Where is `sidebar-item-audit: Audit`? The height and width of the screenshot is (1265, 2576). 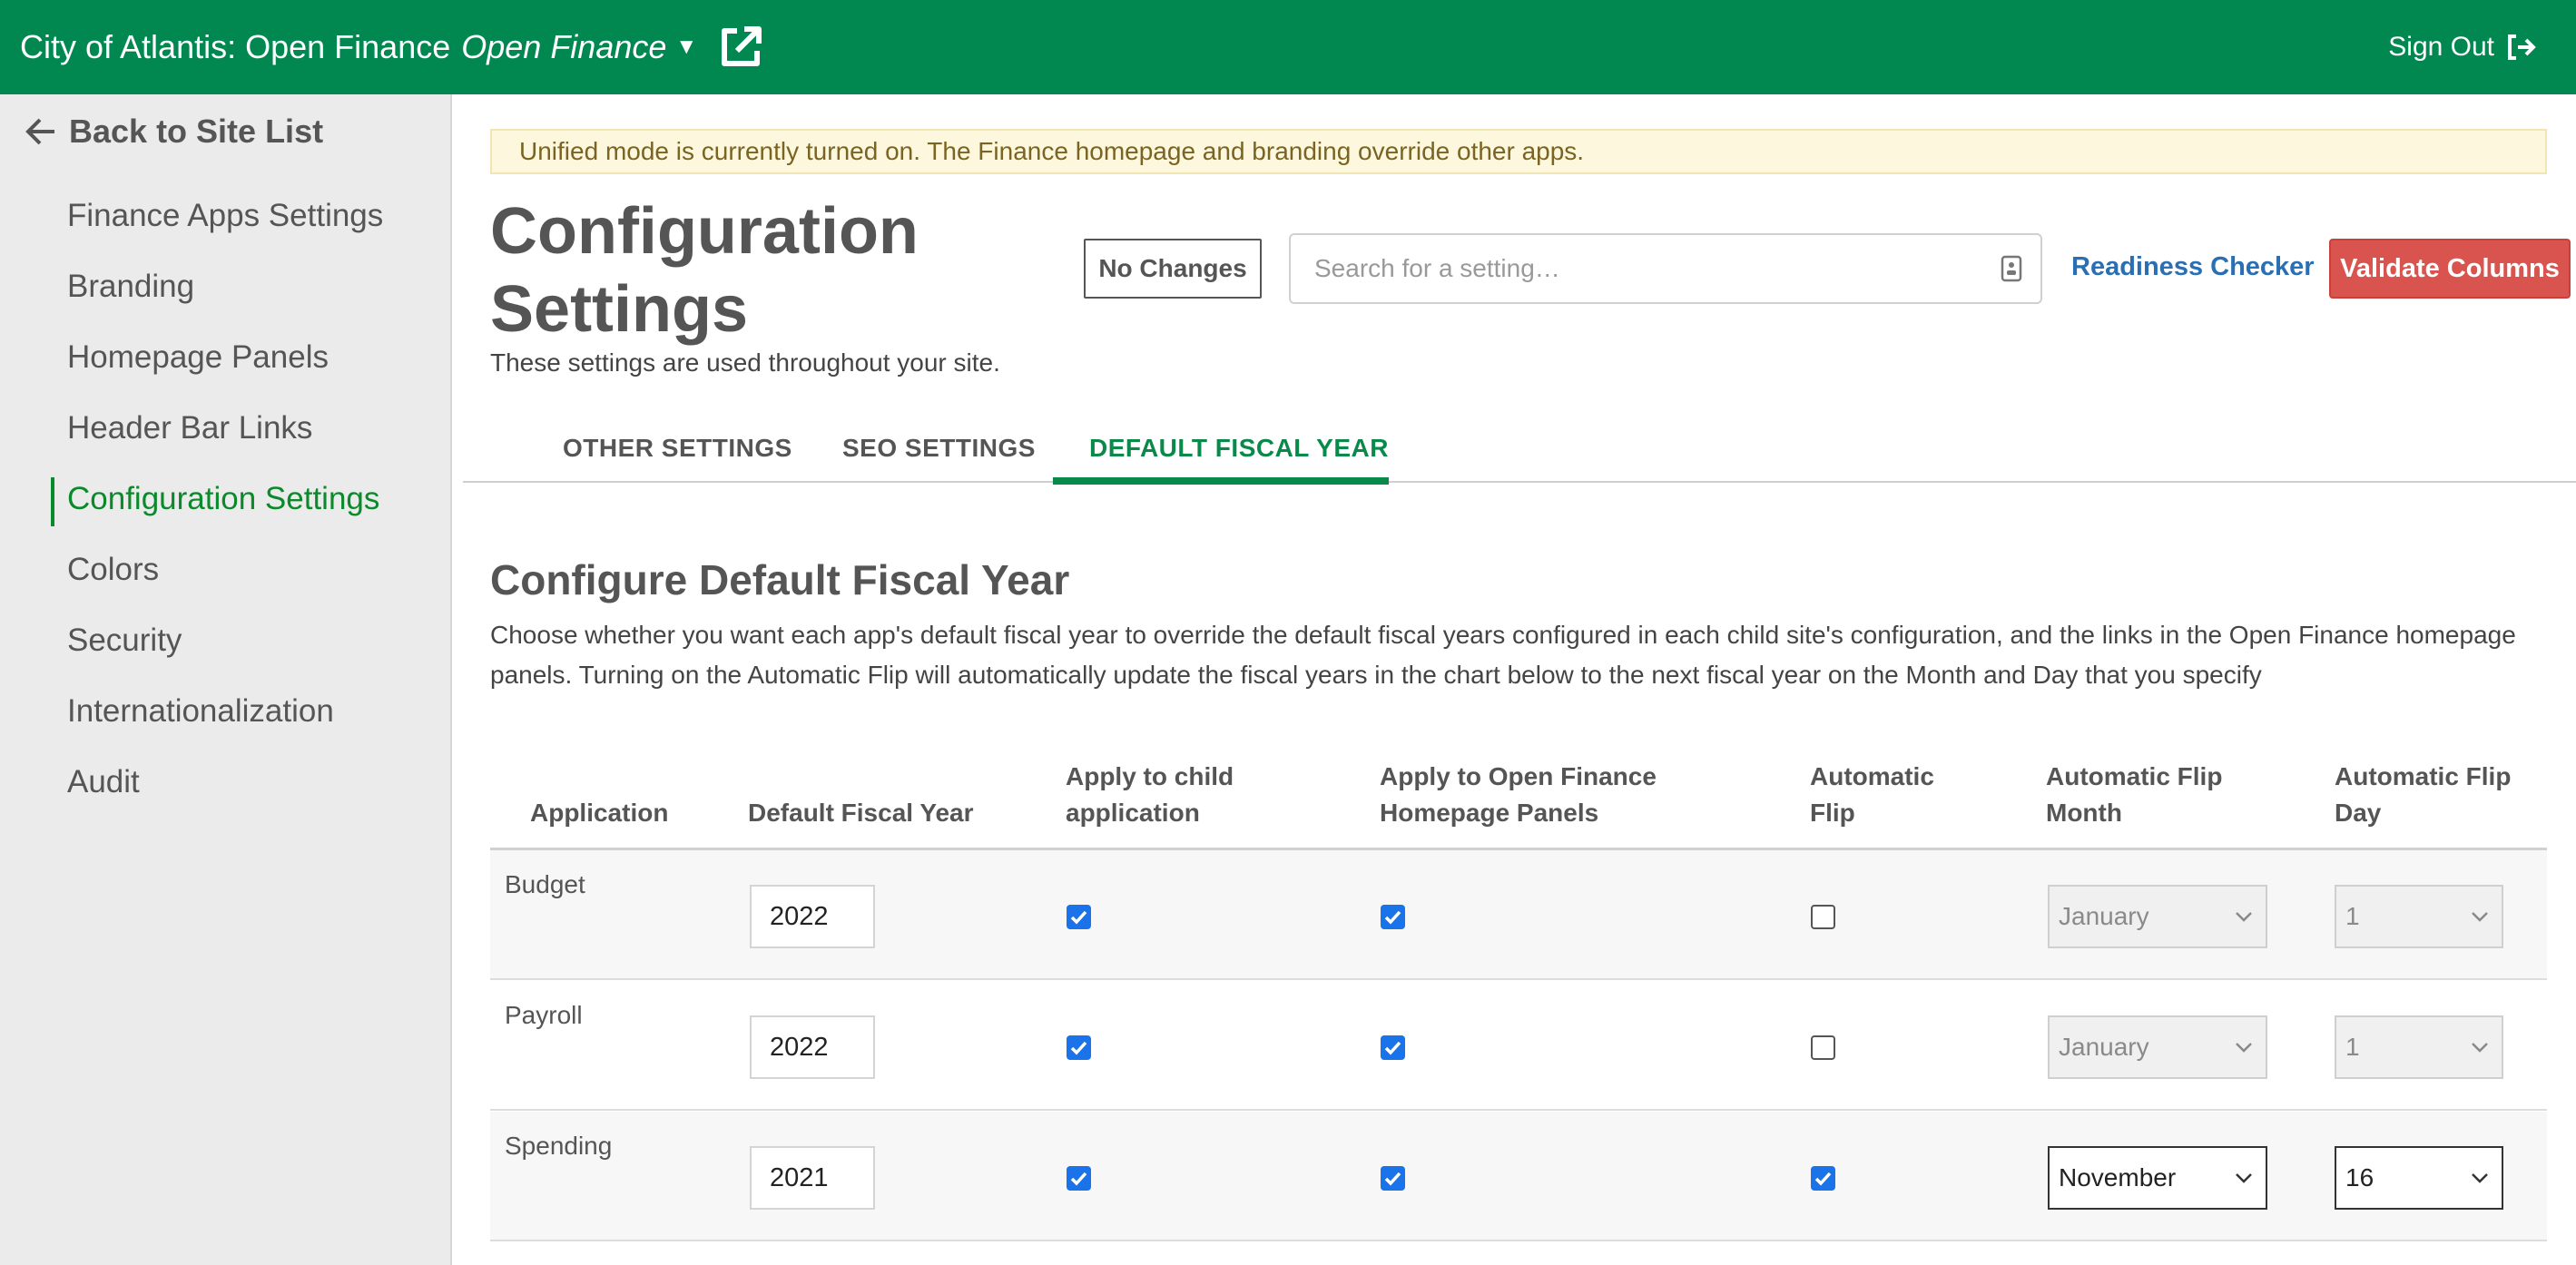
sidebar-item-audit: Audit is located at coordinates (103, 782).